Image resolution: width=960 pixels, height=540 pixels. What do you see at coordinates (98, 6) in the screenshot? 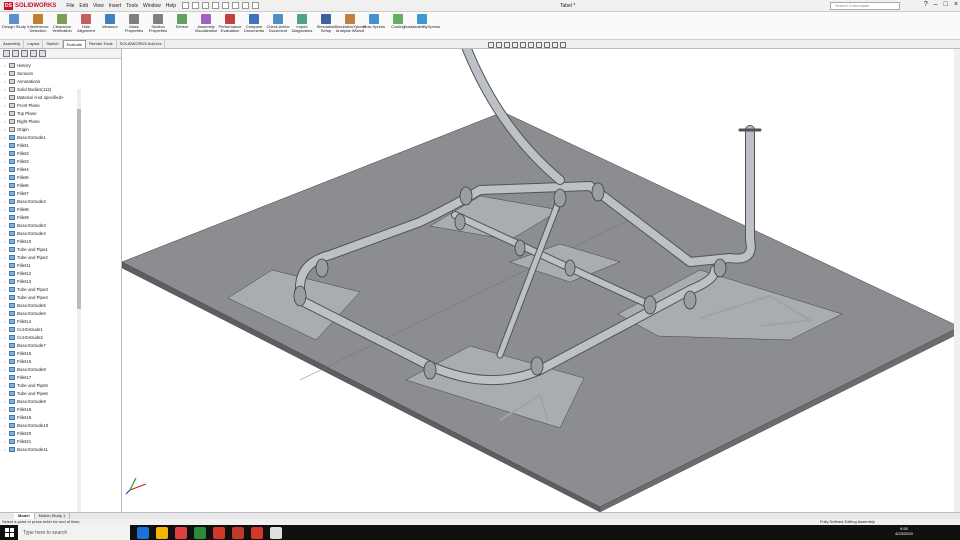
I see `menu-view: View` at bounding box center [98, 6].